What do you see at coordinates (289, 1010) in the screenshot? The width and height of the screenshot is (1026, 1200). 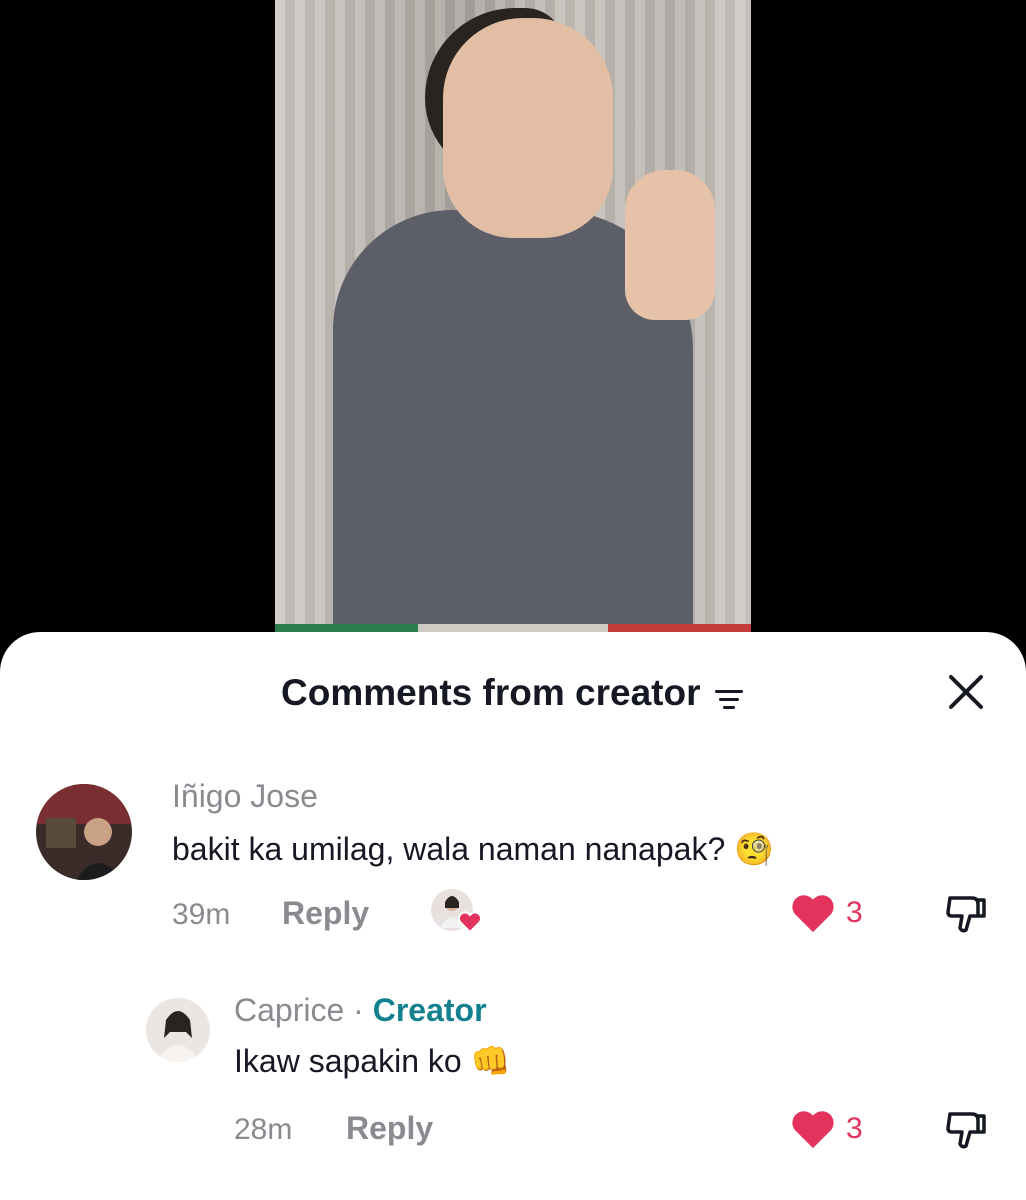 I see `reply-username: Caprice` at bounding box center [289, 1010].